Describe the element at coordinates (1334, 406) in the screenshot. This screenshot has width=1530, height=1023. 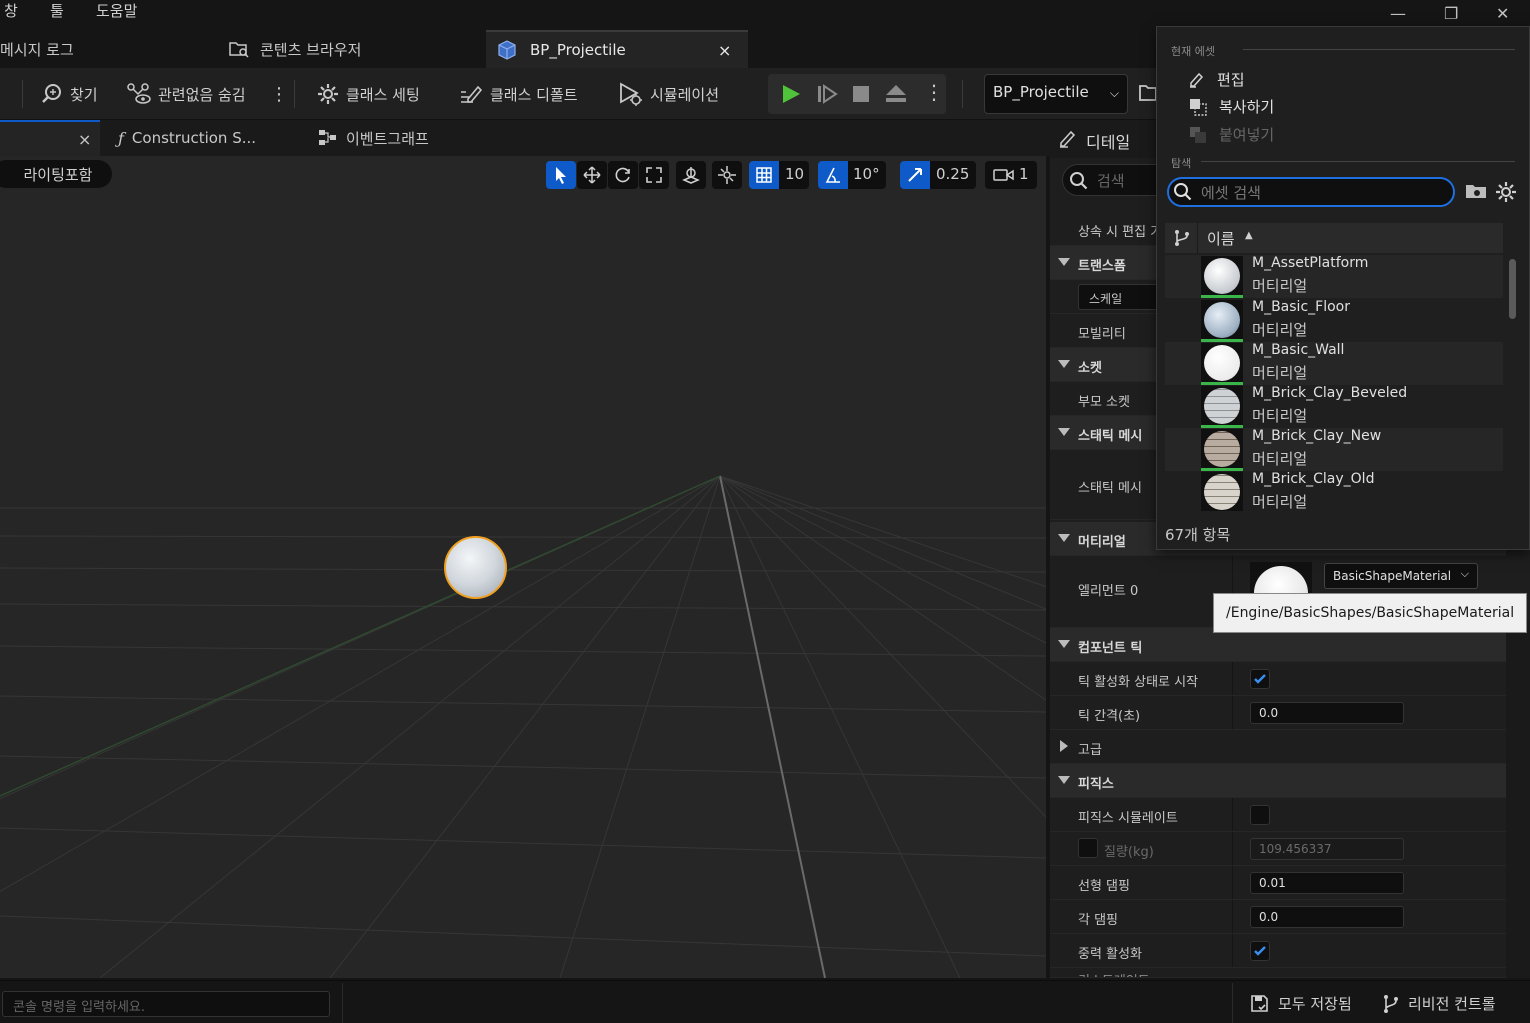
I see `list-item: M_Brick_Clay_Beveled 머티리얼` at that location.